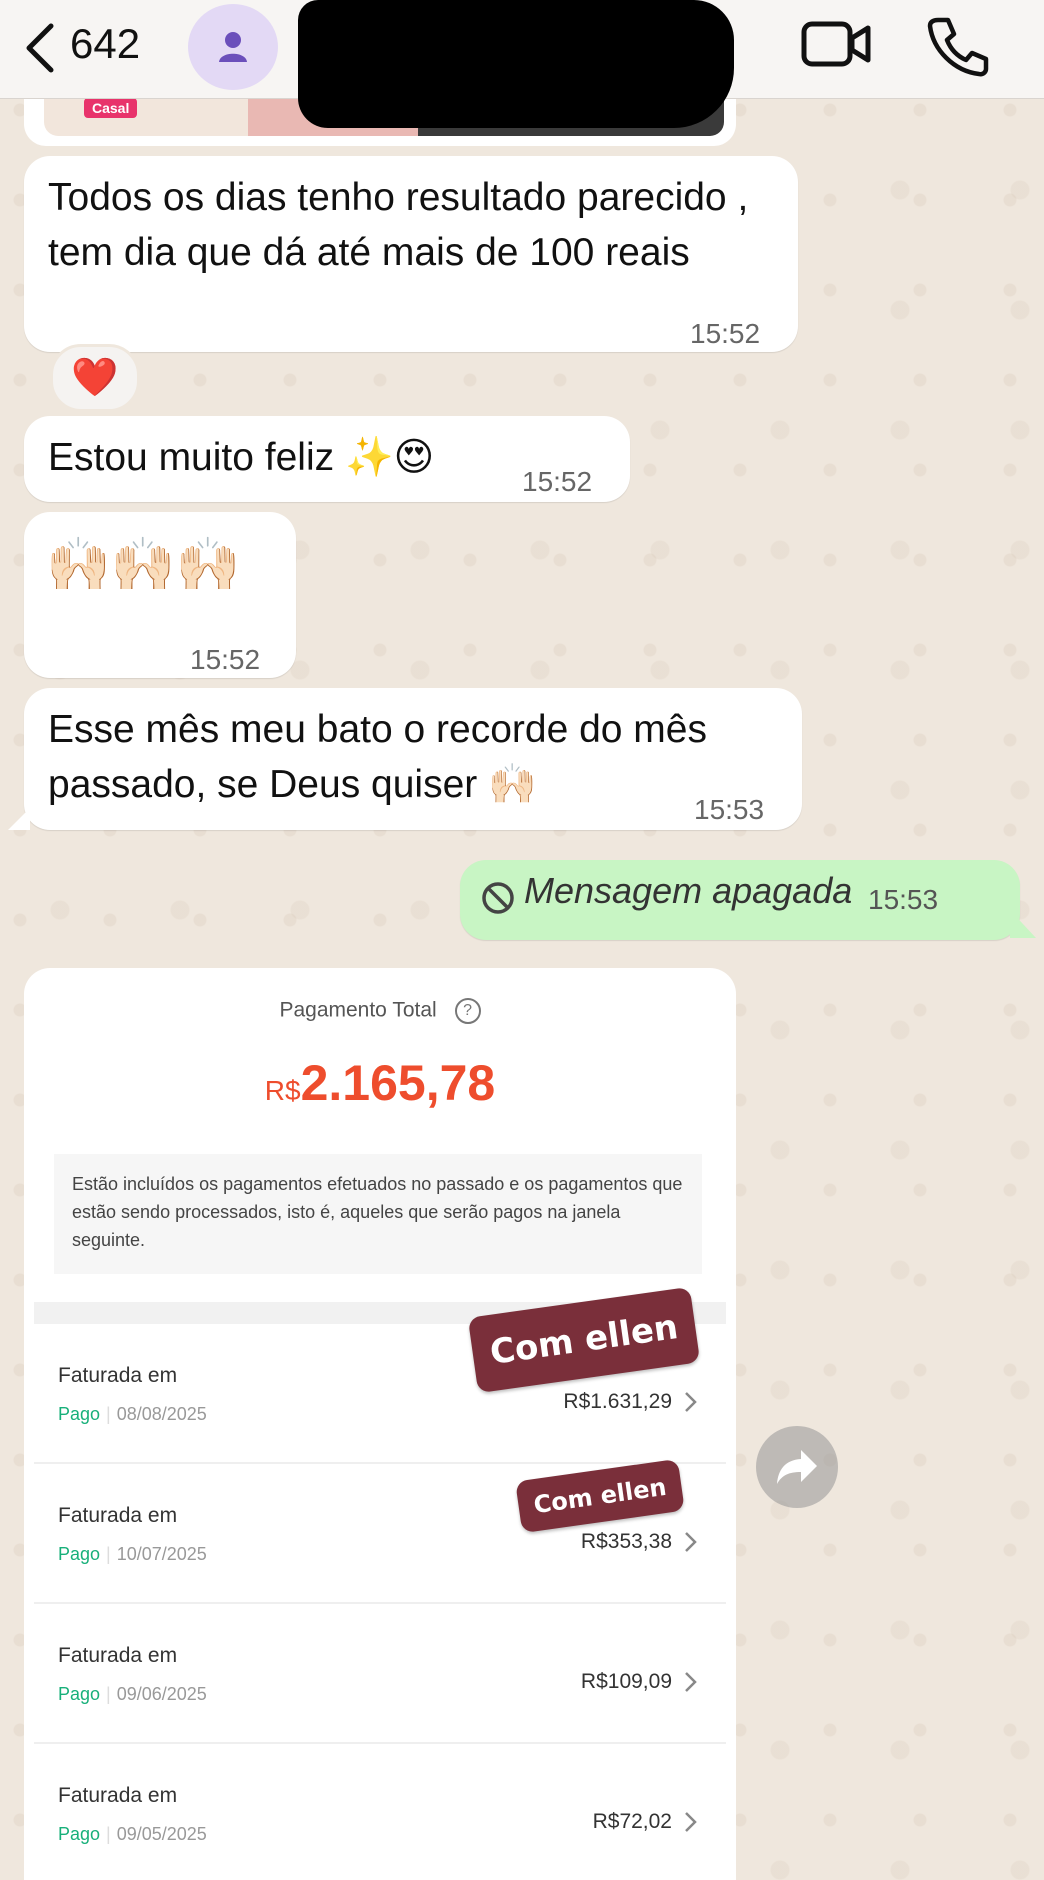 This screenshot has height=1880, width=1044. Describe the element at coordinates (467, 1011) in the screenshot. I see `help-icon: ?` at that location.